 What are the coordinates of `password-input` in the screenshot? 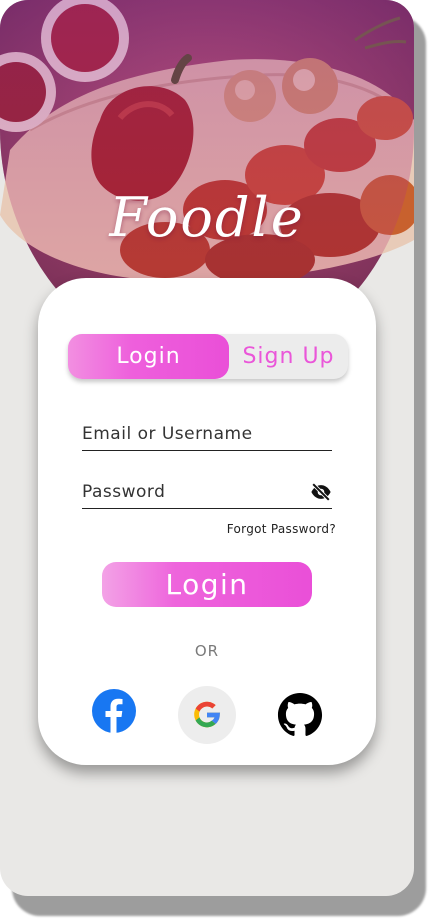 It's located at (192, 492).